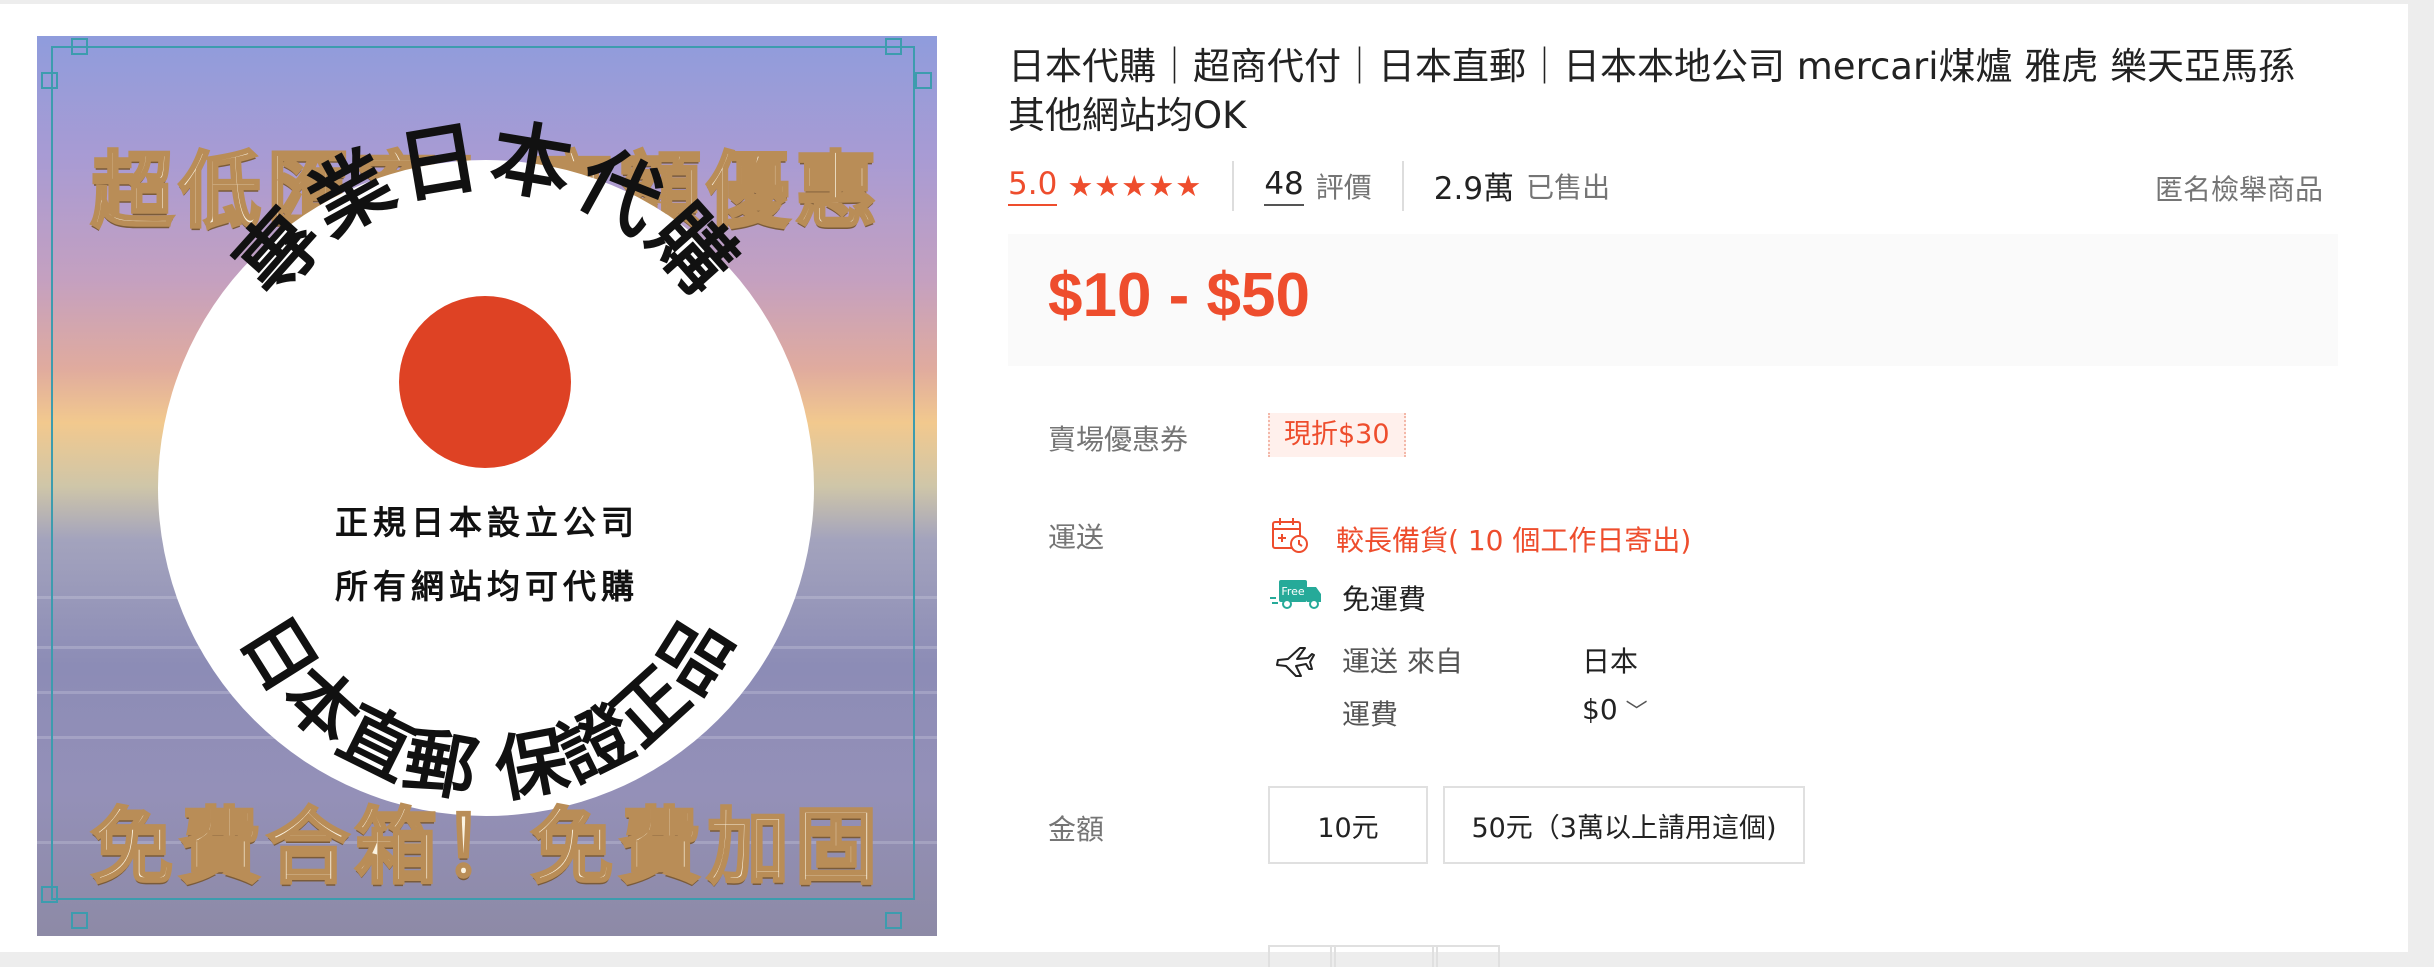  I want to click on free-shipping-truck-icon: Free, so click(1297, 595).